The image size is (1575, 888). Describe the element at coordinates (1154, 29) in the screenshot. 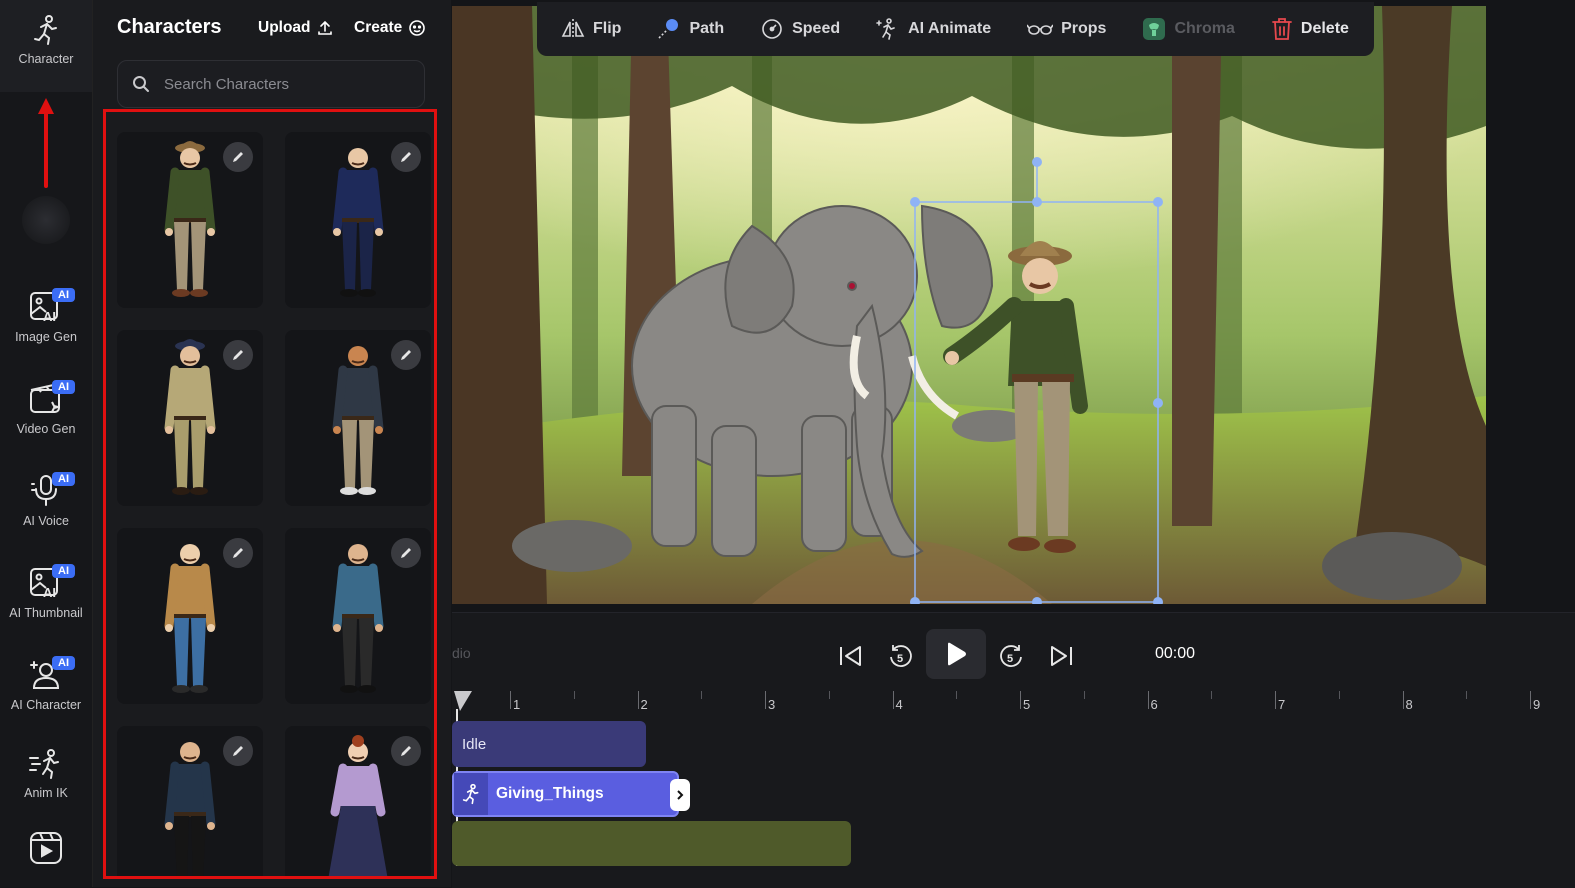

I see `chroma-icon` at that location.